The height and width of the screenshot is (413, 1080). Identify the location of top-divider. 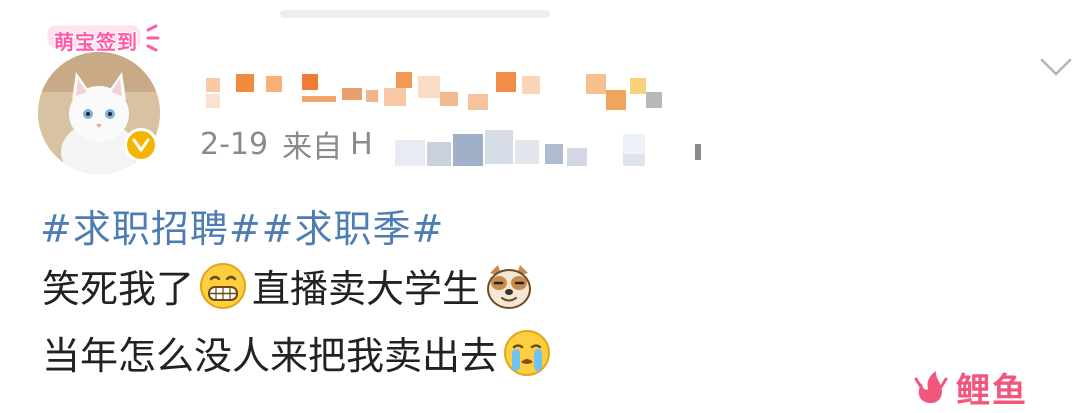
(415, 14).